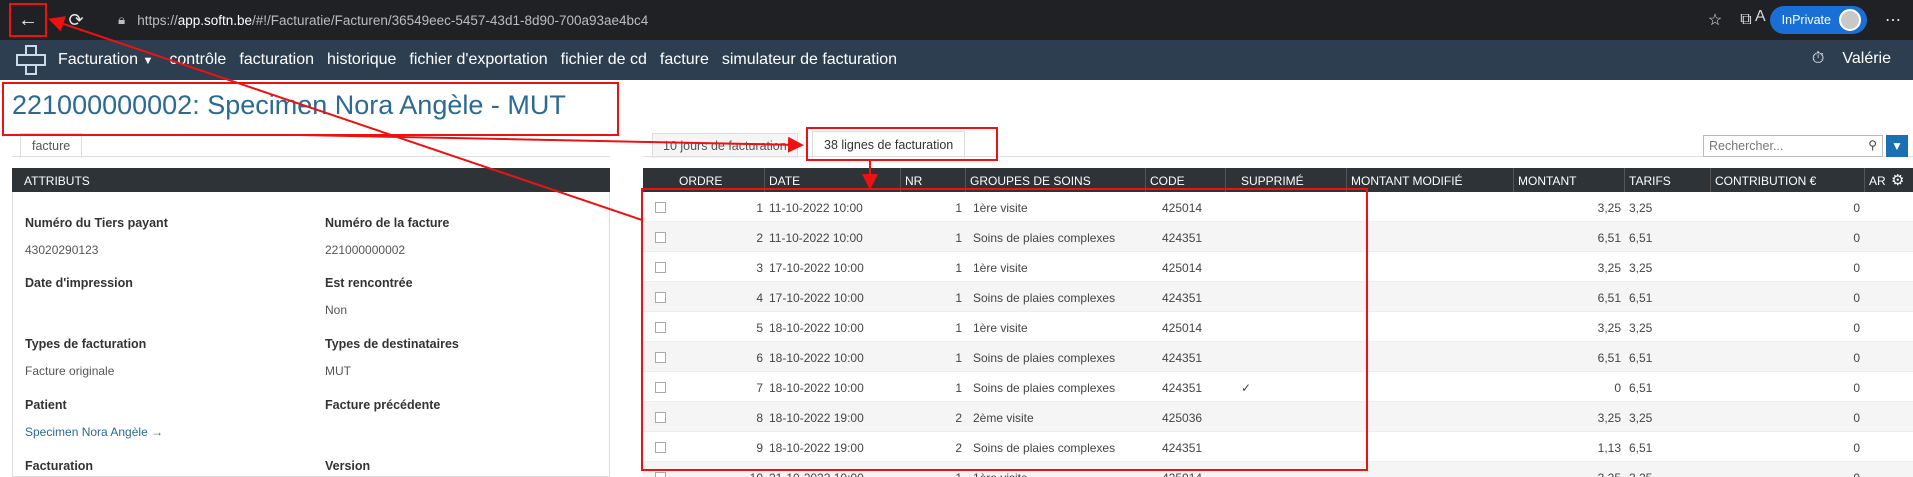  What do you see at coordinates (338, 371) in the screenshot?
I see `attr-value: MUT` at bounding box center [338, 371].